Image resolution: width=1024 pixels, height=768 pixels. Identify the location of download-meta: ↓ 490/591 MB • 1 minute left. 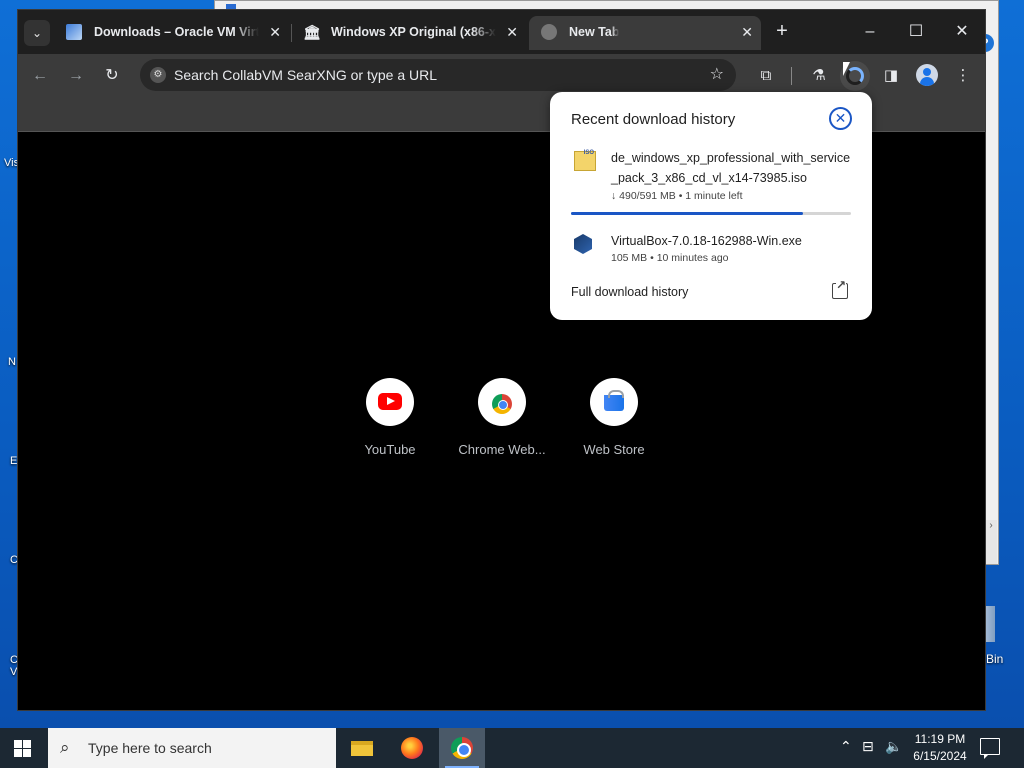
(677, 196).